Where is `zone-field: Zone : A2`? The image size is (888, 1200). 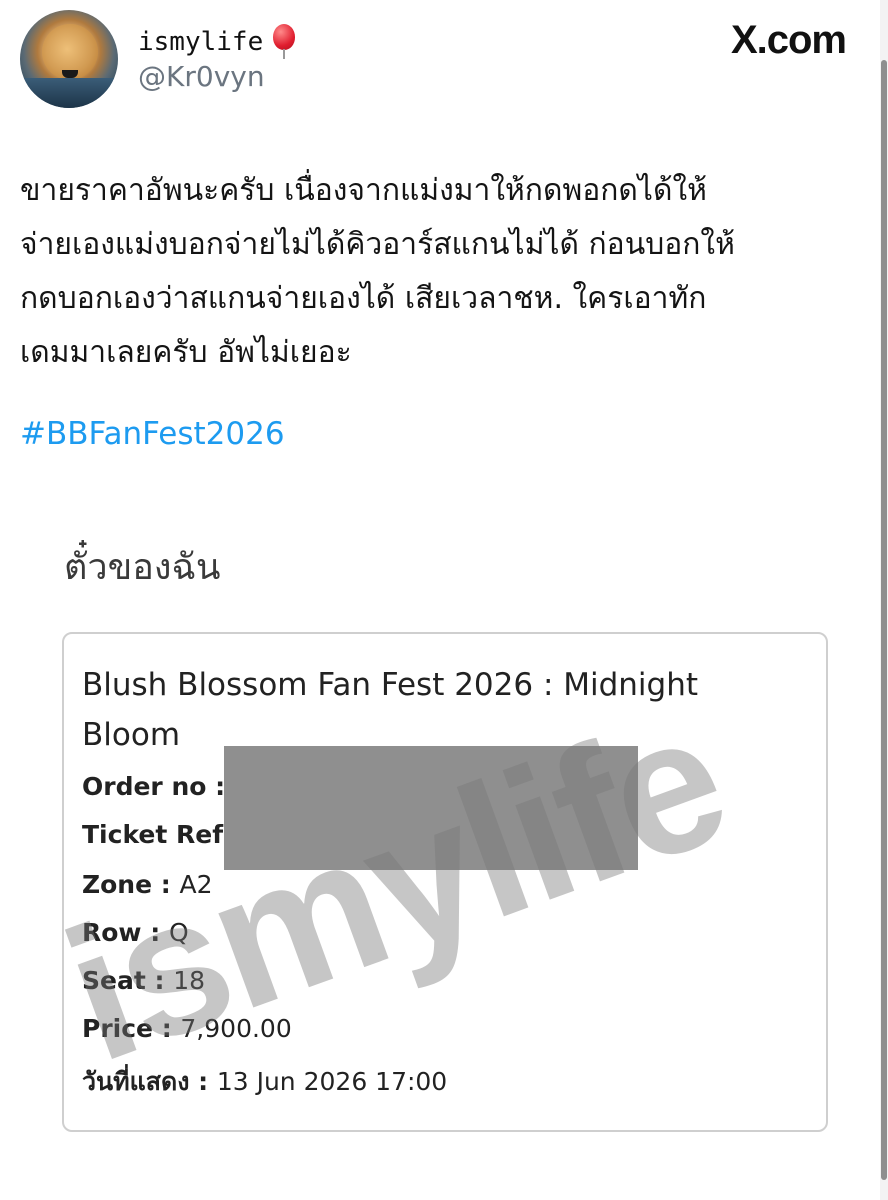
zone-field: Zone : A2 is located at coordinates (147, 884).